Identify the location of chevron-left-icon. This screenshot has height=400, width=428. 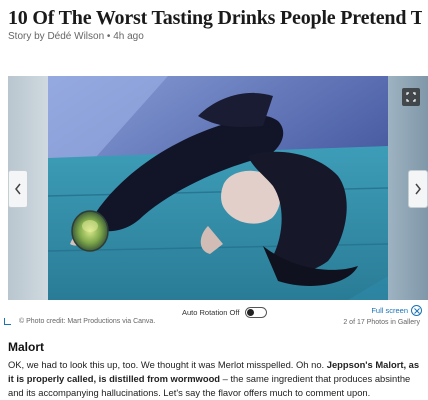
(18, 189).